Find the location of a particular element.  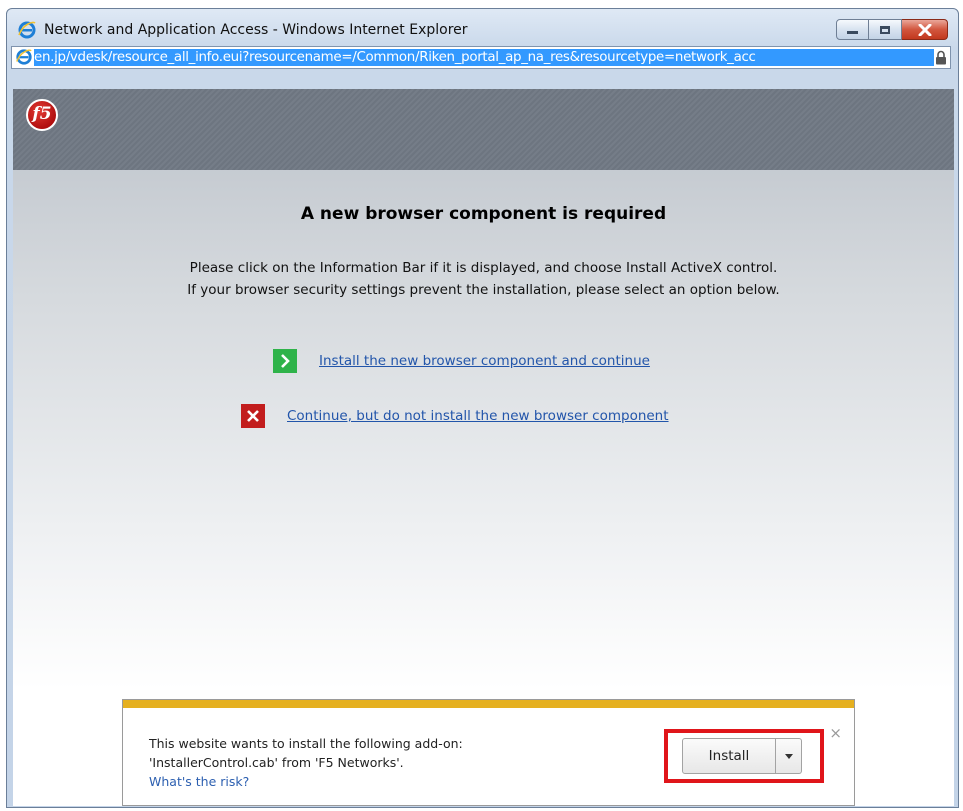

notification-close-button: × is located at coordinates (835, 733).